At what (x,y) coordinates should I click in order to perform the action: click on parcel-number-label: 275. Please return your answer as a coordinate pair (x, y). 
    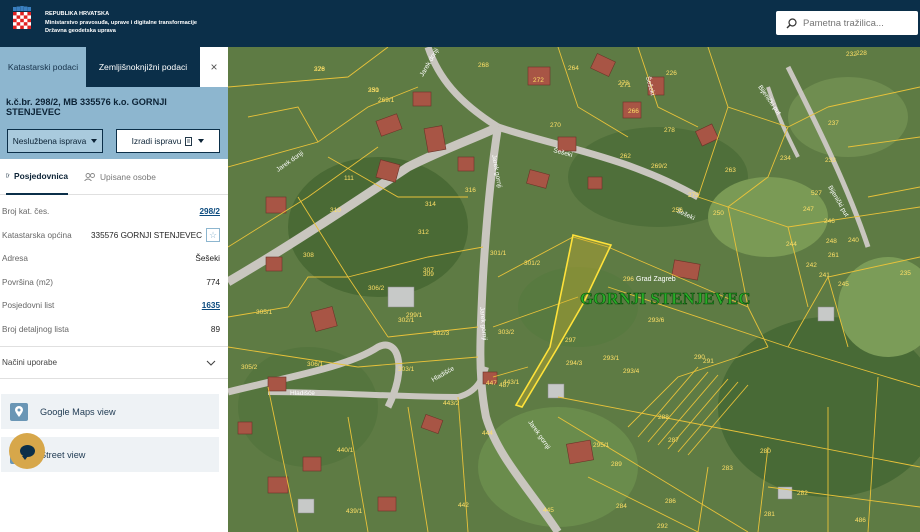
    Looking at the image, I should click on (693, 195).